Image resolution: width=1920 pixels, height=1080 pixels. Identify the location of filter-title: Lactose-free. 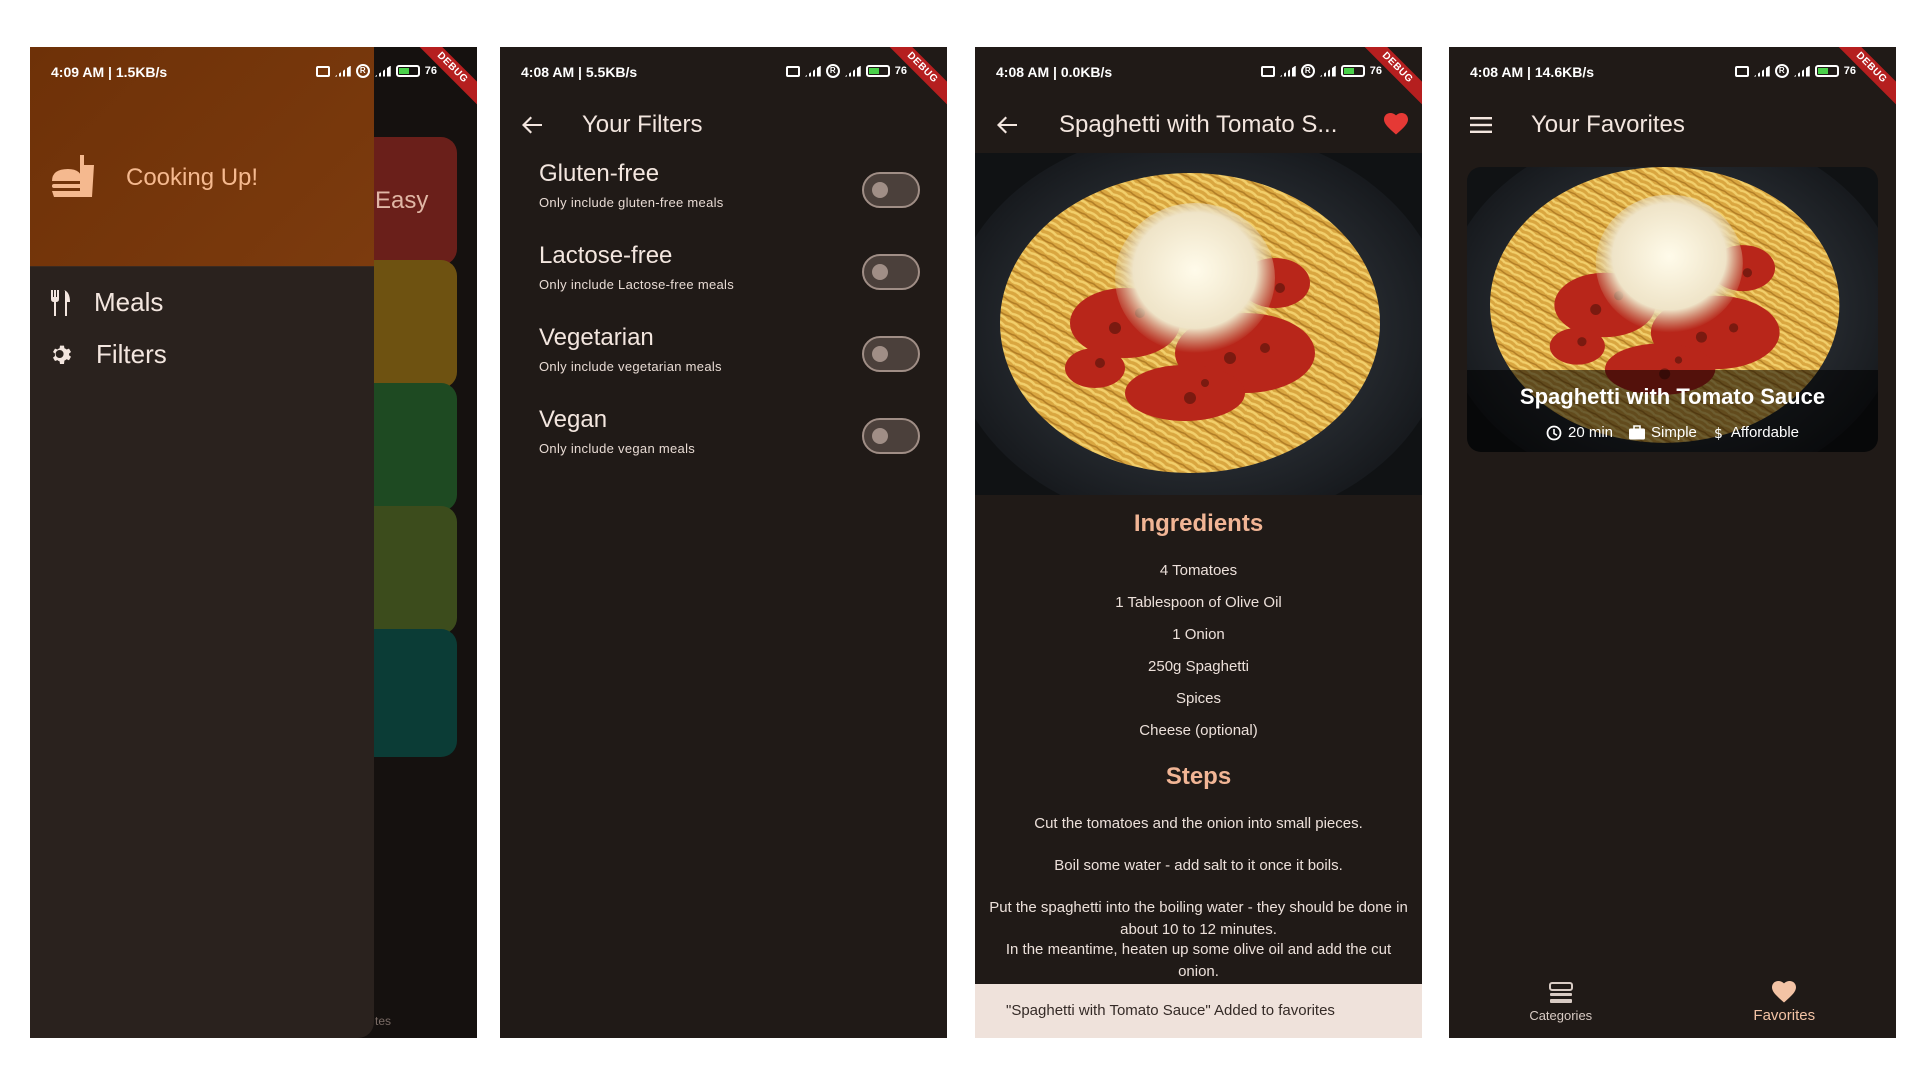
(606, 255).